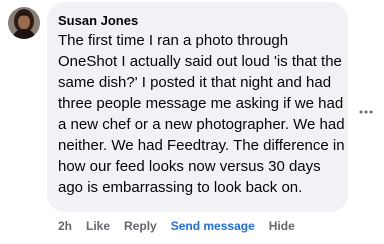 This screenshot has height=244, width=384. Describe the element at coordinates (282, 226) in the screenshot. I see `hide-button: Hide` at that location.